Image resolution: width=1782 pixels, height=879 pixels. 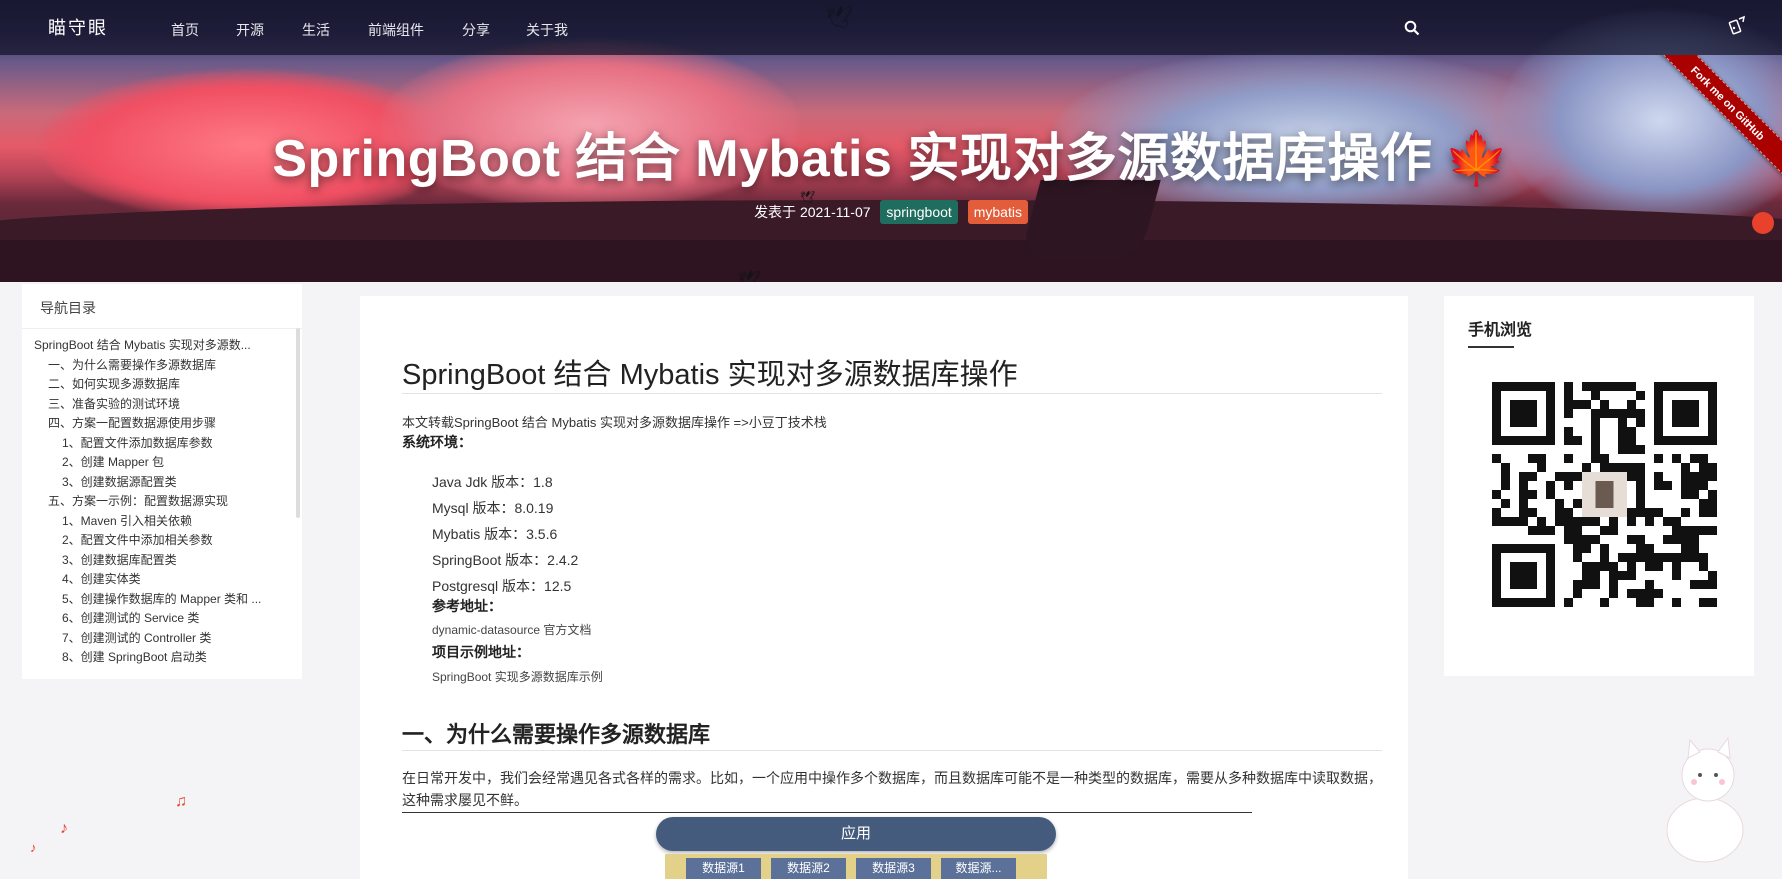 I want to click on env-item: Postgresql 版本：12.5, so click(x=502, y=586).